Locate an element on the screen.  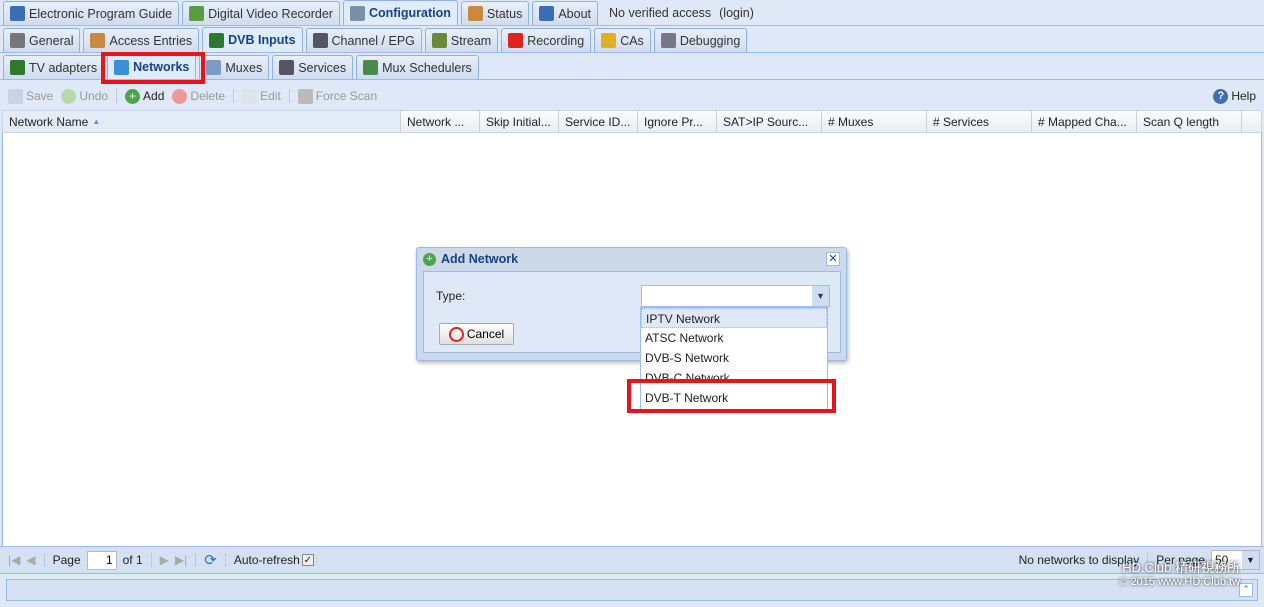
delete-icon is located at coordinates (180, 96).